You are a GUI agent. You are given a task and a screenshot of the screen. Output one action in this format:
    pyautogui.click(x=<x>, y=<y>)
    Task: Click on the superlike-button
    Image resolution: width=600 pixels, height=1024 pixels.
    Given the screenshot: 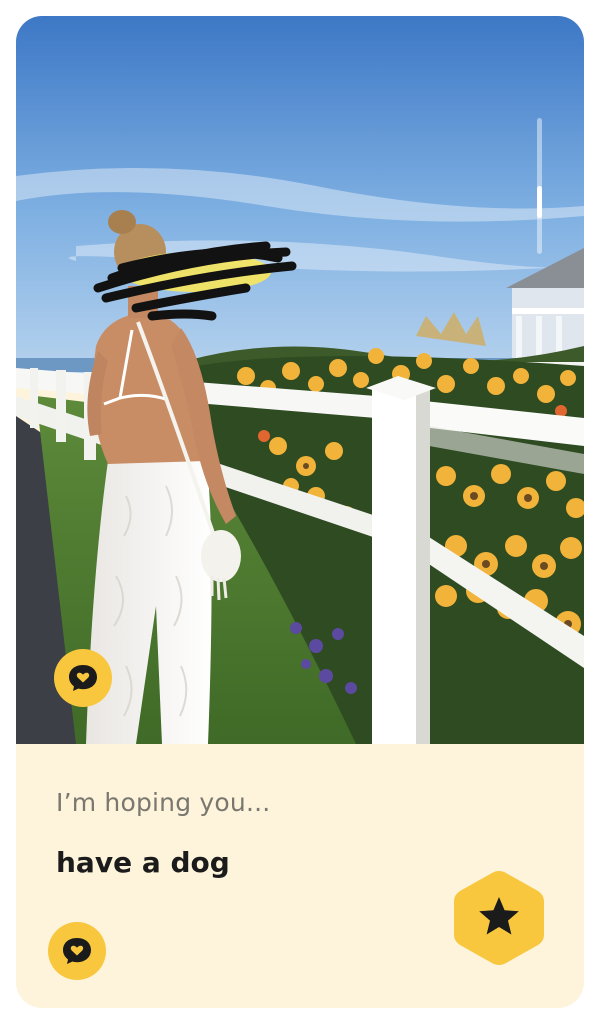 What is the action you would take?
    pyautogui.click(x=499, y=918)
    